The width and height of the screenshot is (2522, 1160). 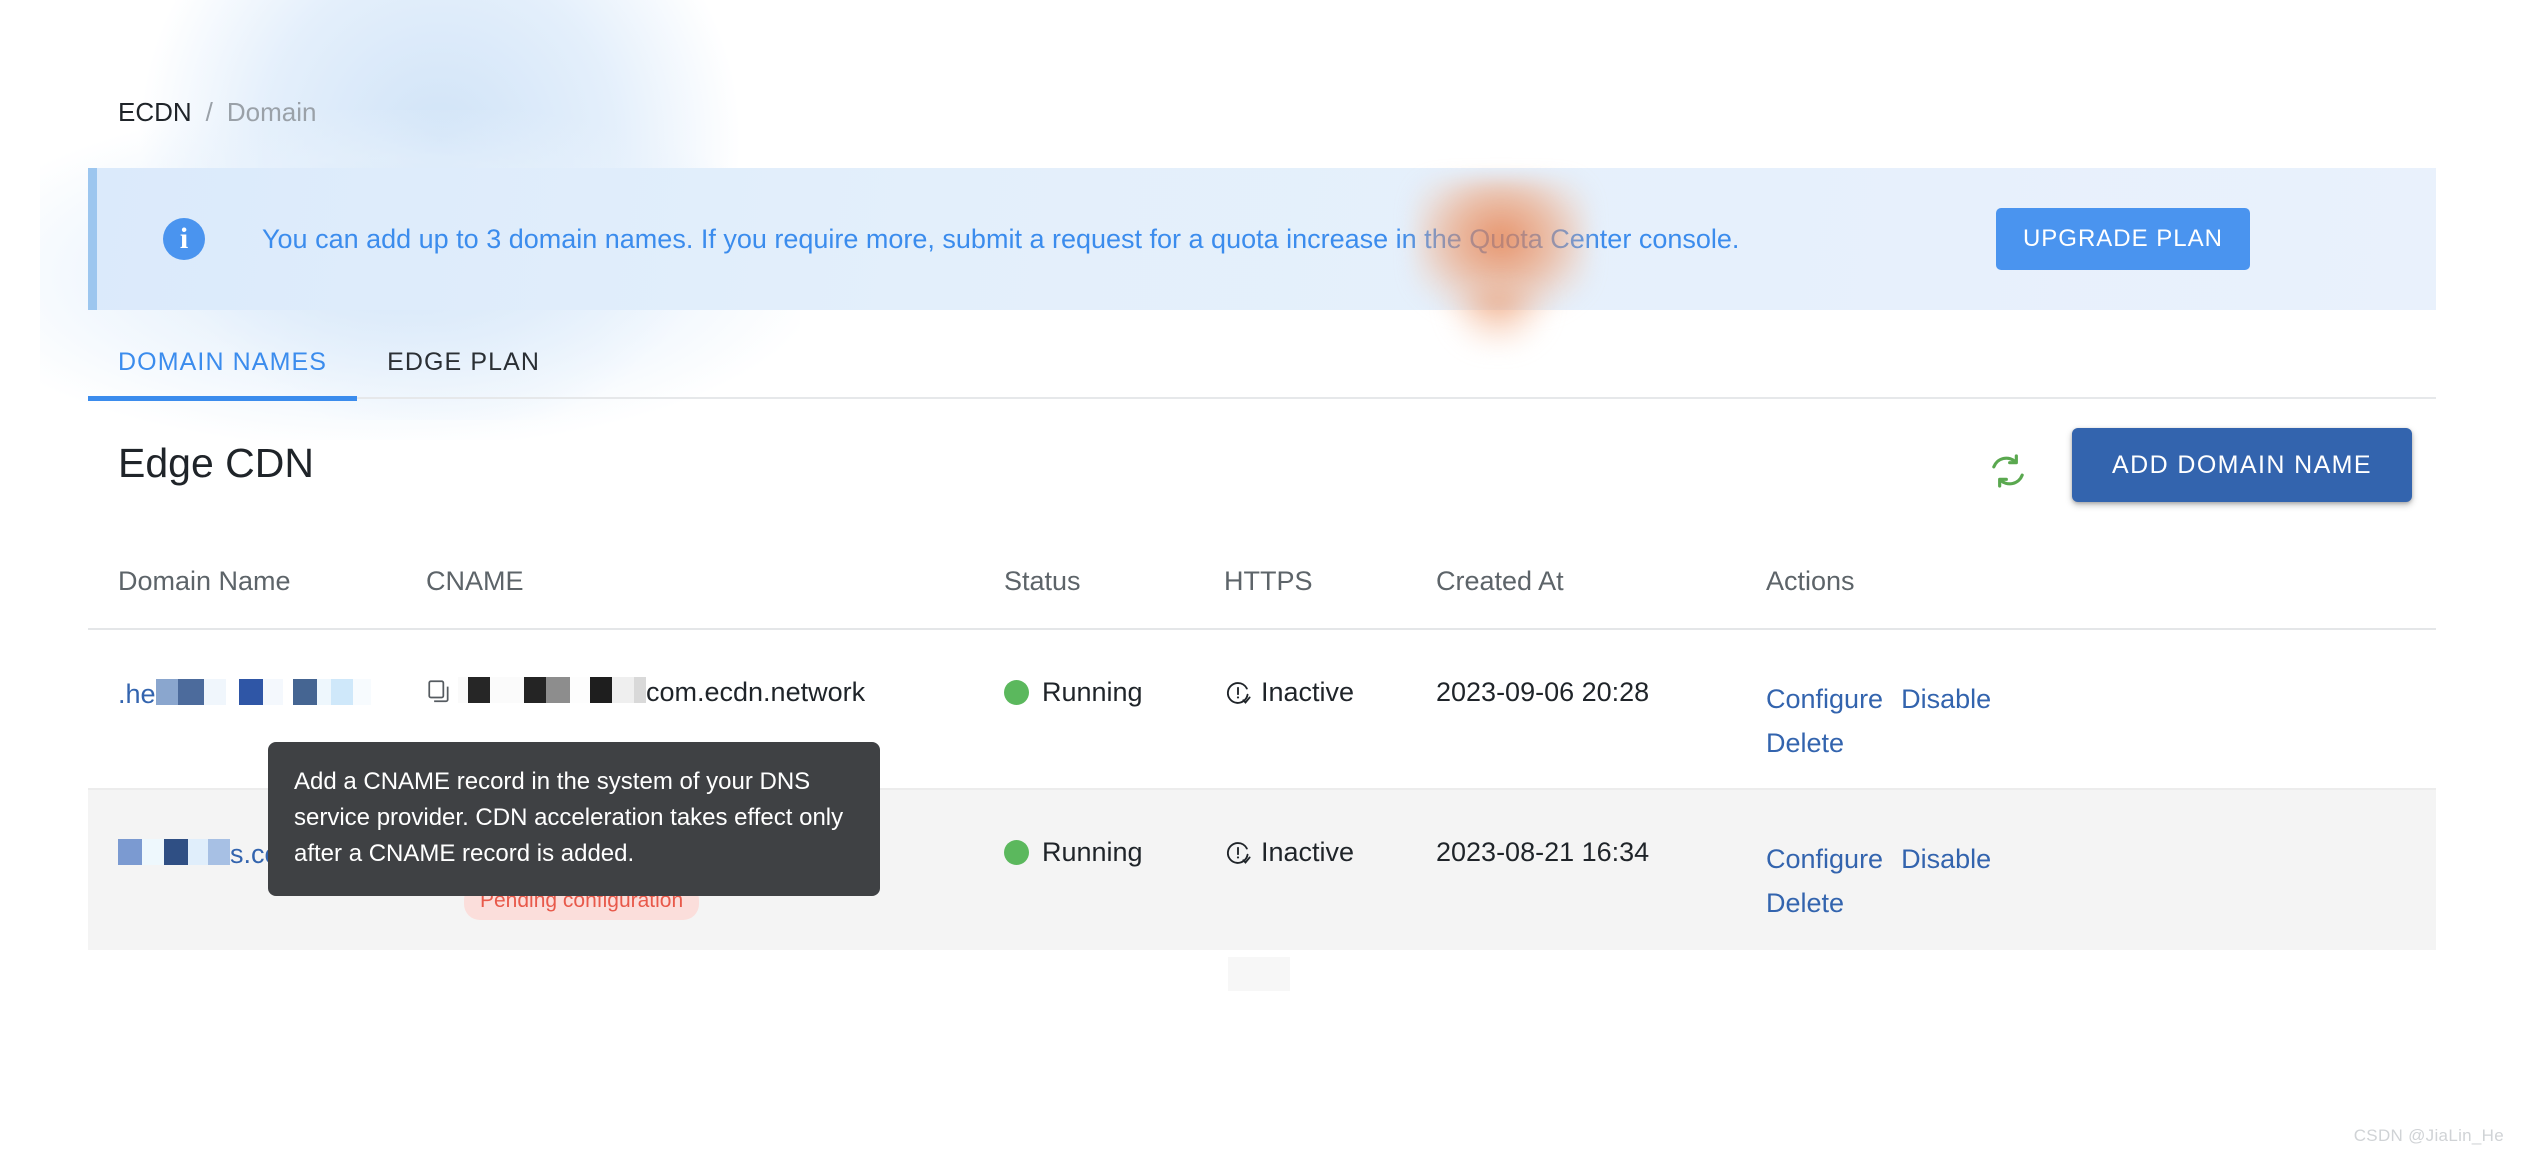 I want to click on cell-cname: com.ecdn.network, so click(x=715, y=670).